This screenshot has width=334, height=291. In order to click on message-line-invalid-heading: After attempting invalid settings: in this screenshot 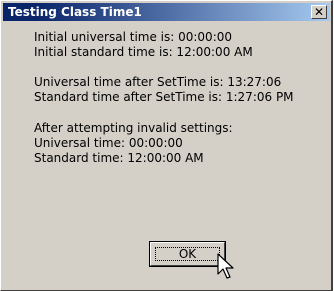, I will do `click(133, 128)`.